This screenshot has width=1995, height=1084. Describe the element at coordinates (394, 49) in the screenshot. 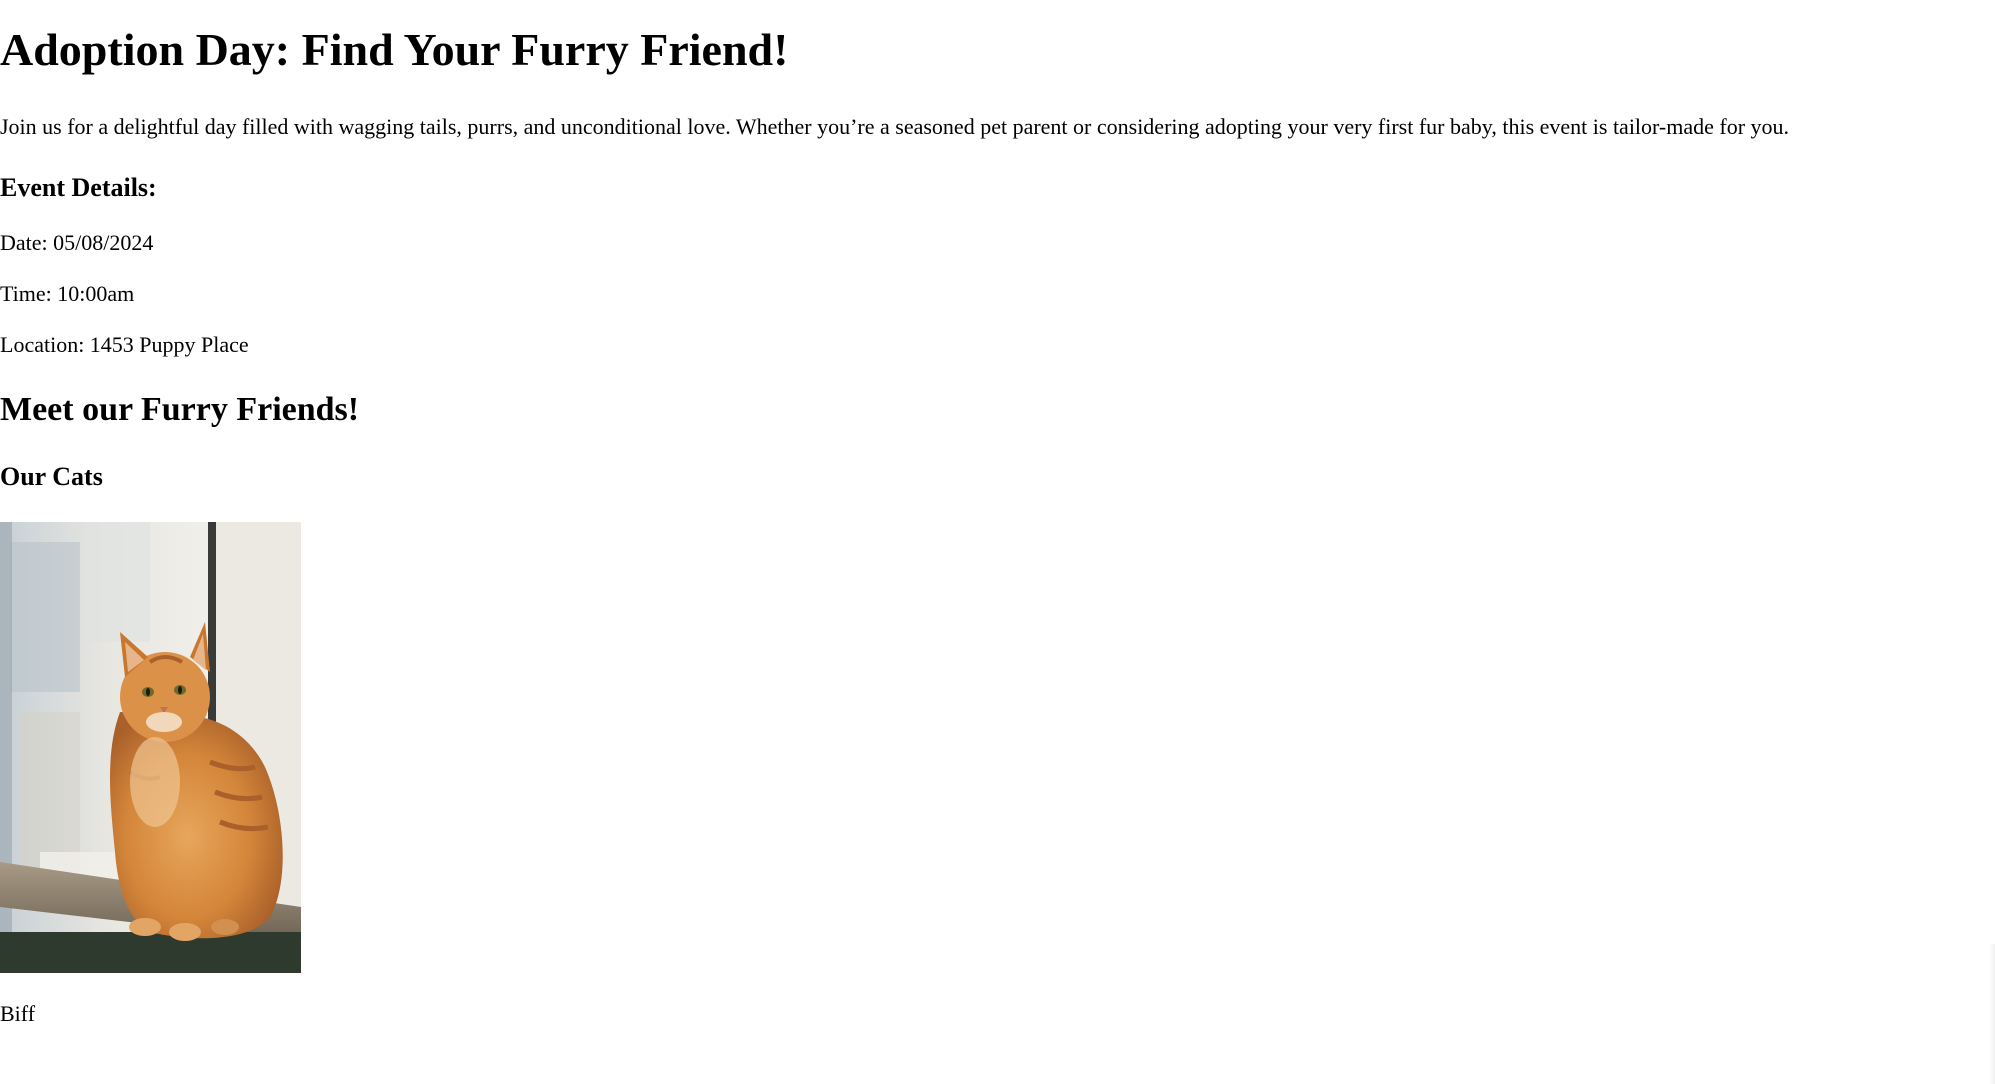

I see `page-title: Adoption Day: Find Your Furry Friend!` at that location.